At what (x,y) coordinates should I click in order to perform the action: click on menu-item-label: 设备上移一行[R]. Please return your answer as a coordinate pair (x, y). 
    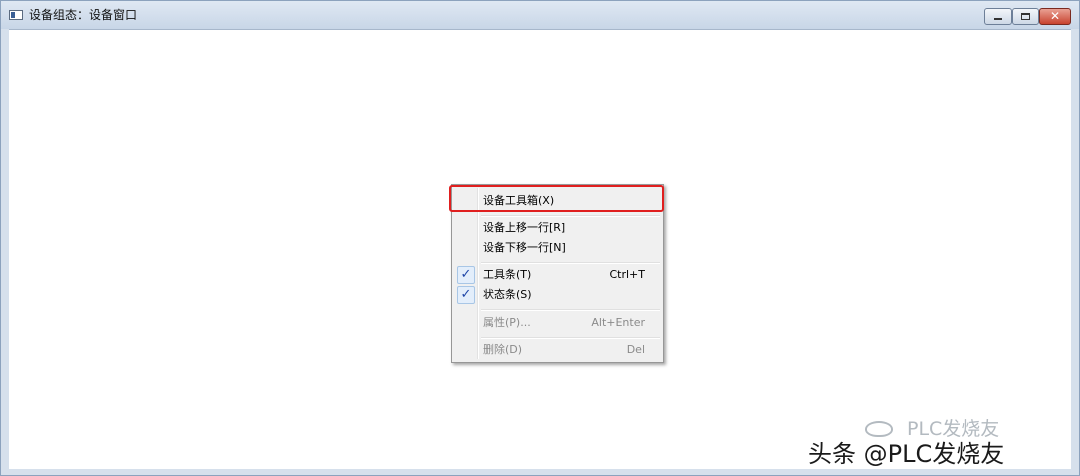
    Looking at the image, I should click on (524, 227).